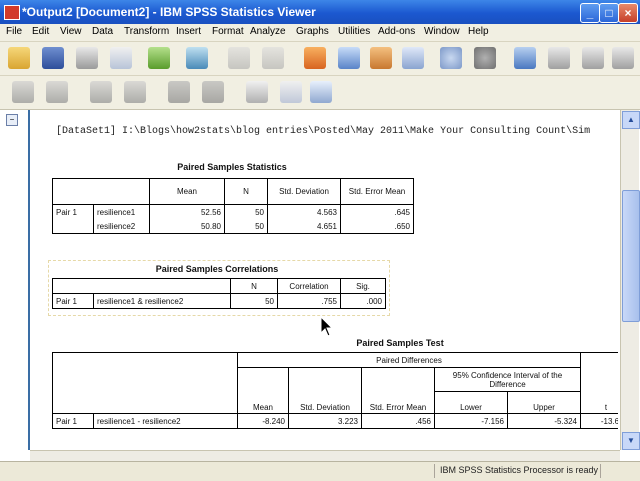 The image size is (640, 481). Describe the element at coordinates (609, 13) in the screenshot. I see `maximize-button: □` at that location.